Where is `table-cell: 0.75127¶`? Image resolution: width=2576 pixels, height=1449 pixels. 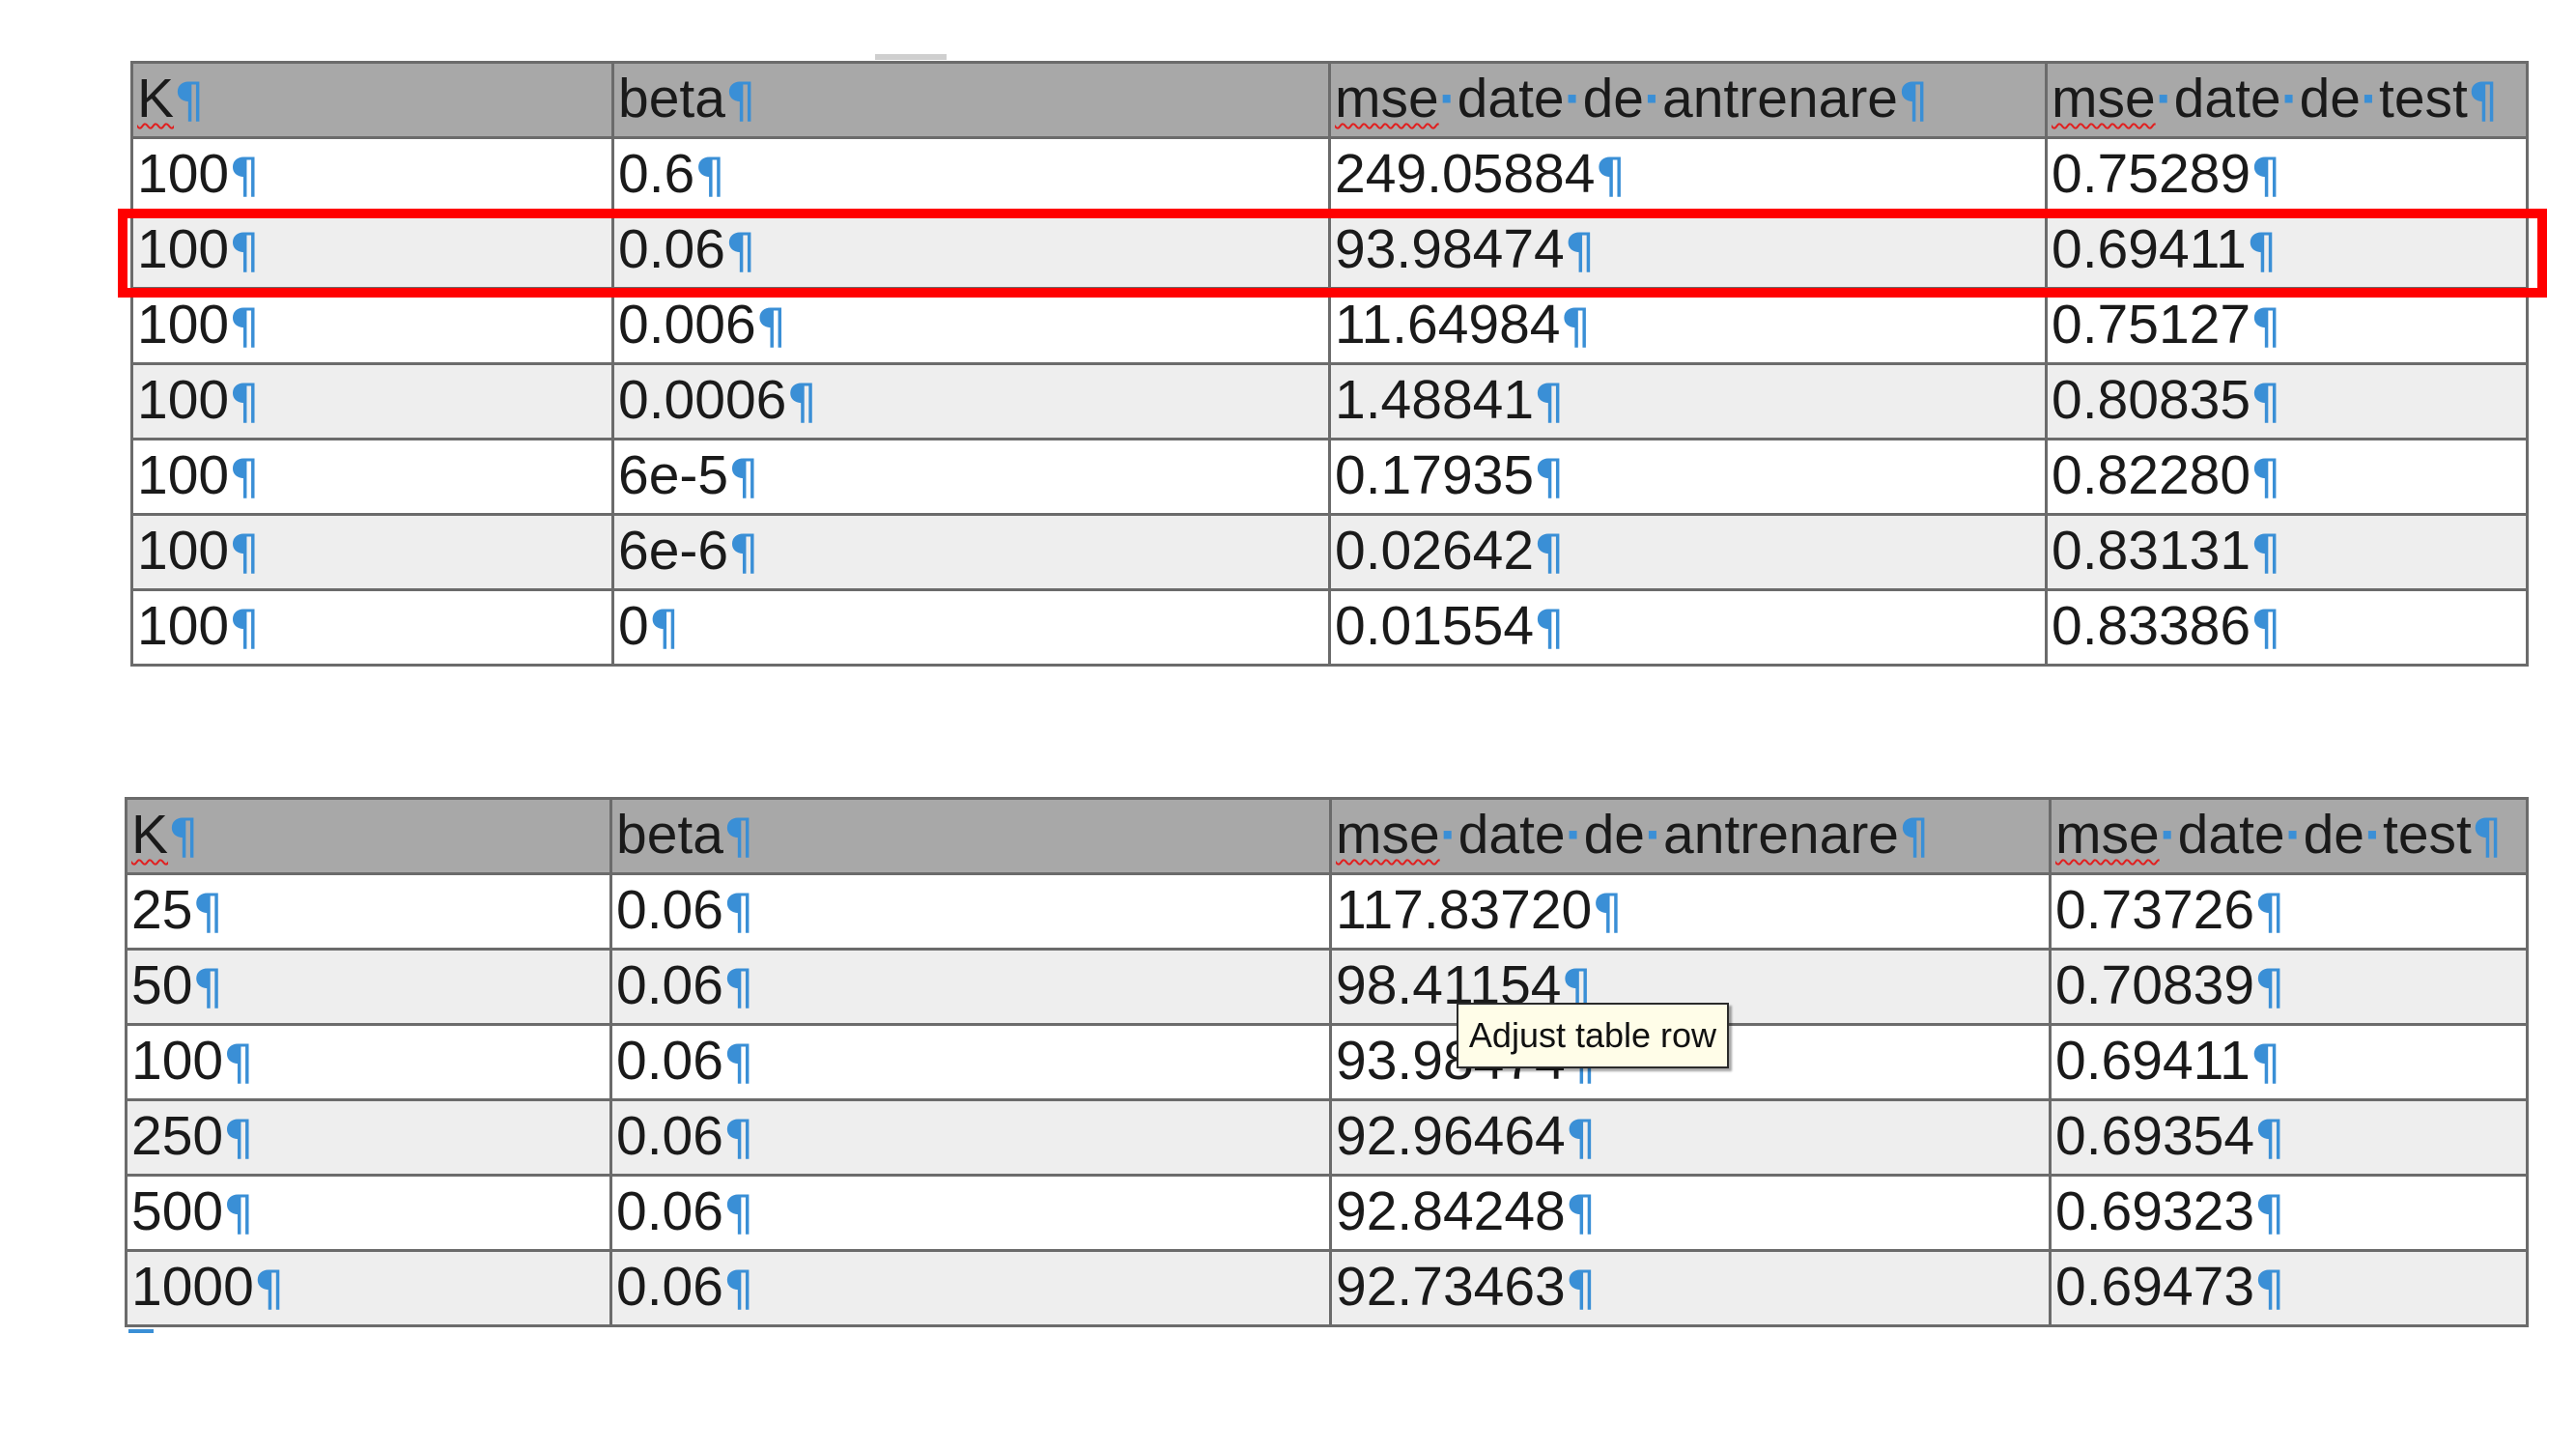
table-cell: 0.75127¶ is located at coordinates (2287, 326).